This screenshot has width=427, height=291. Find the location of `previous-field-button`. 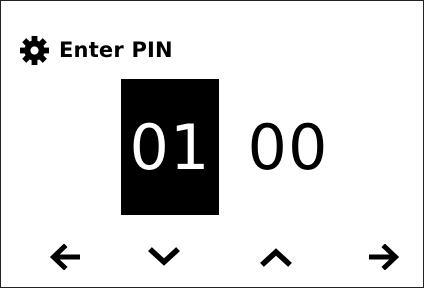

previous-field-button is located at coordinates (65, 257).